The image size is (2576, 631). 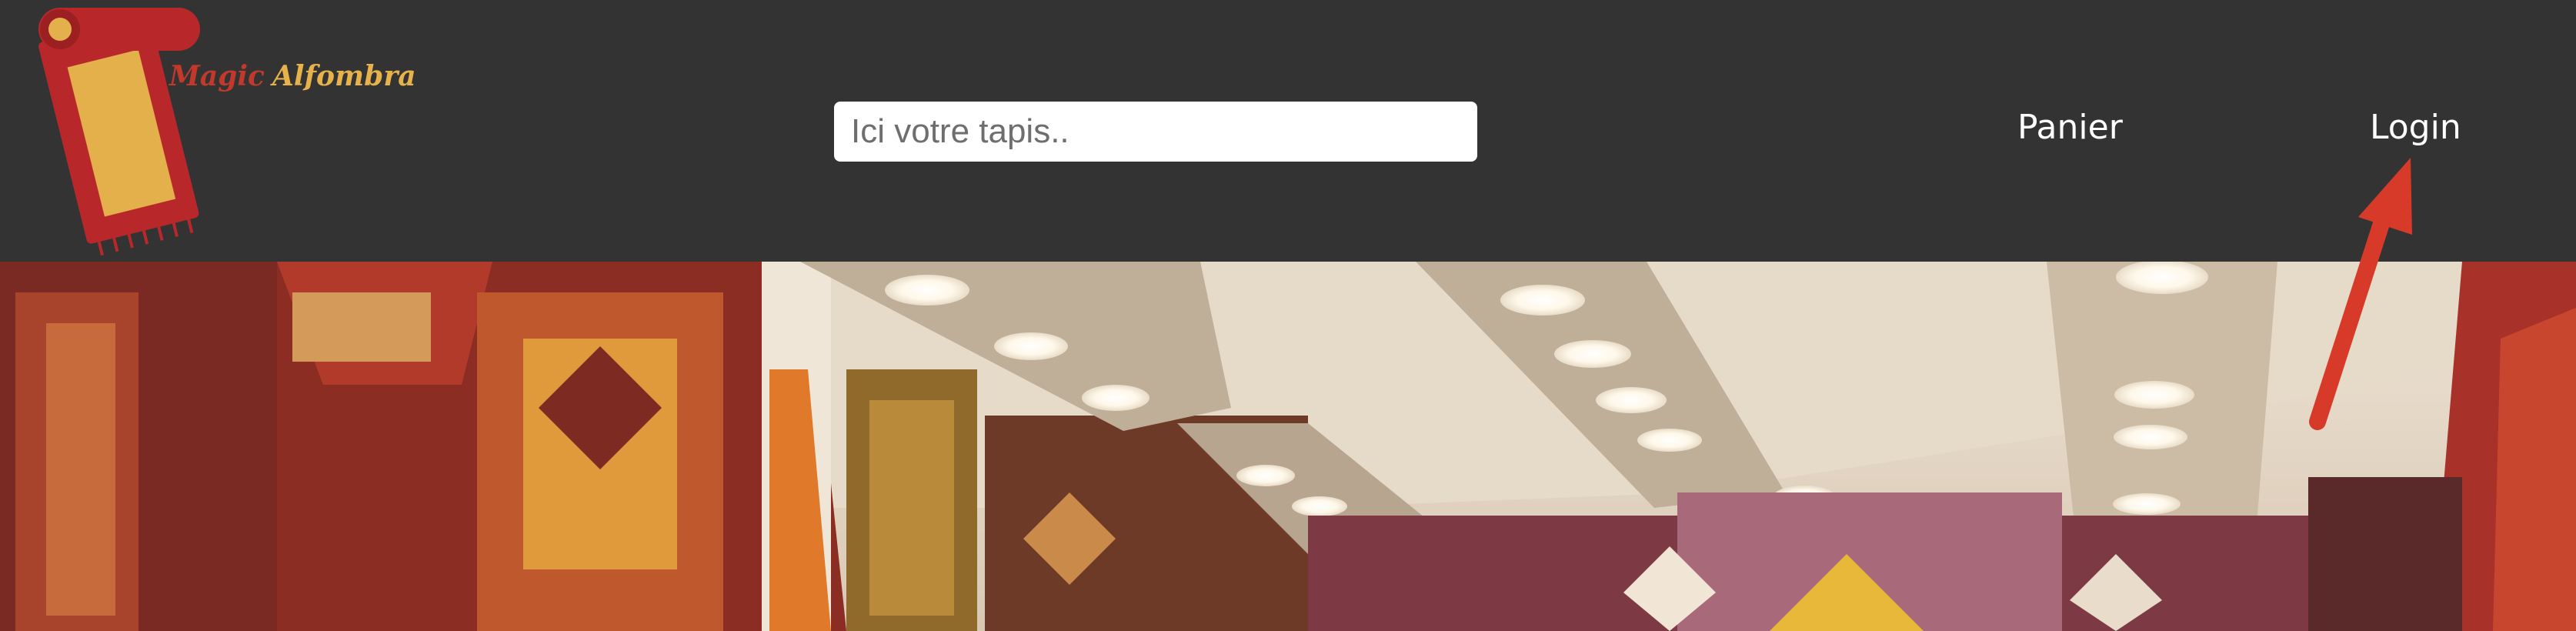 What do you see at coordinates (2416, 127) in the screenshot?
I see `nav-login-link: Login` at bounding box center [2416, 127].